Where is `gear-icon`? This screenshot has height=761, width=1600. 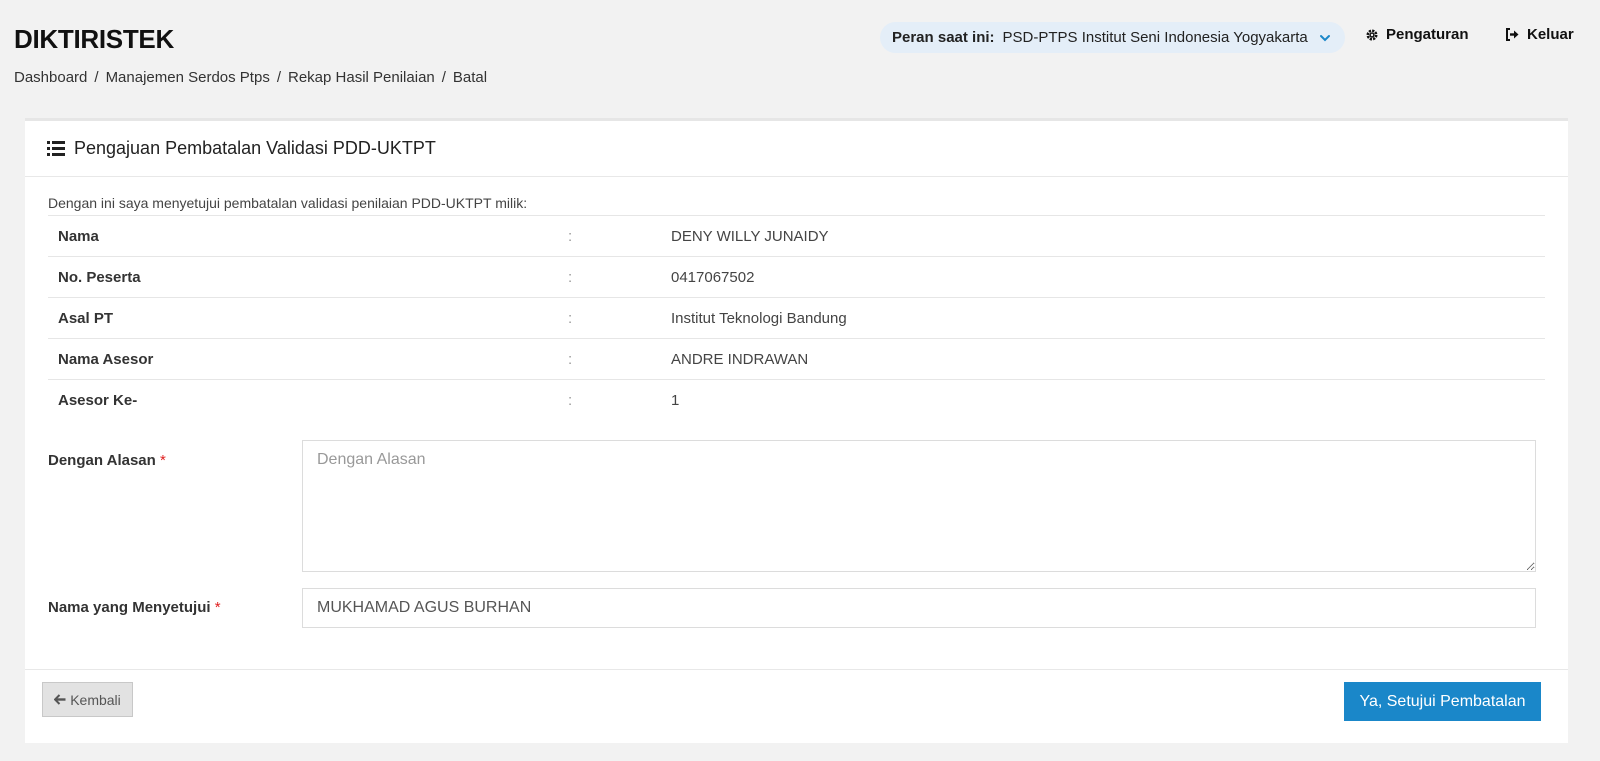 gear-icon is located at coordinates (1372, 34).